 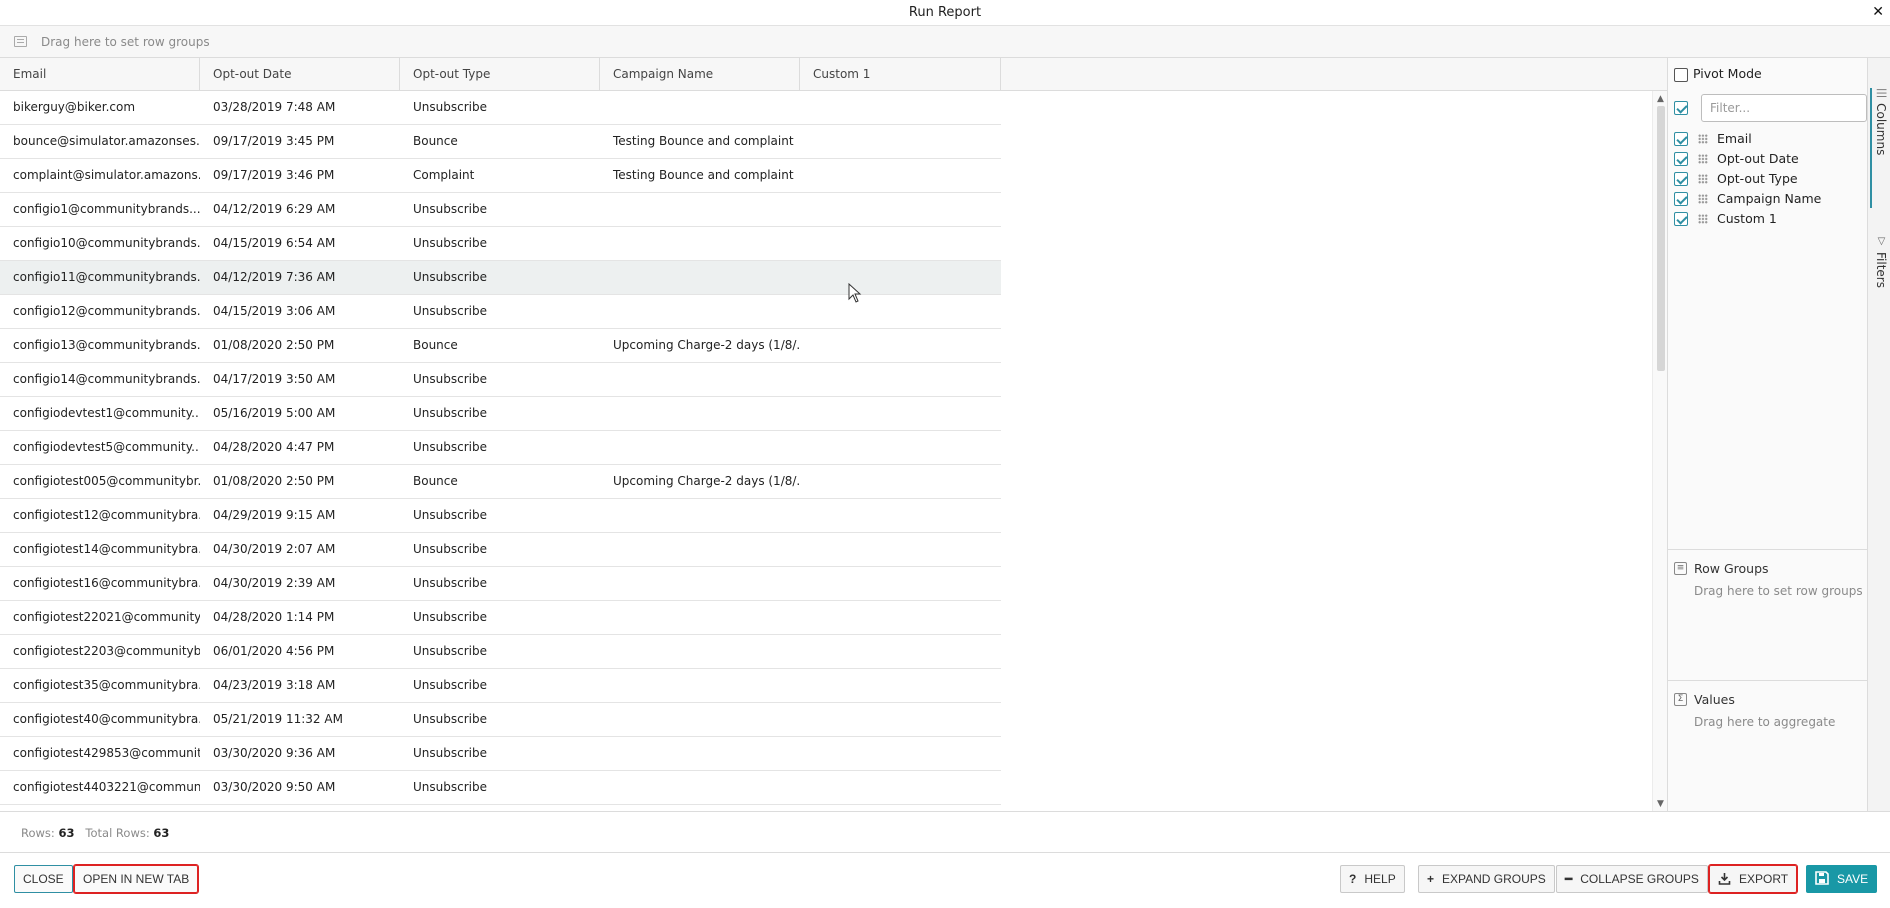 I want to click on column-header-email: Email, so click(x=100, y=74).